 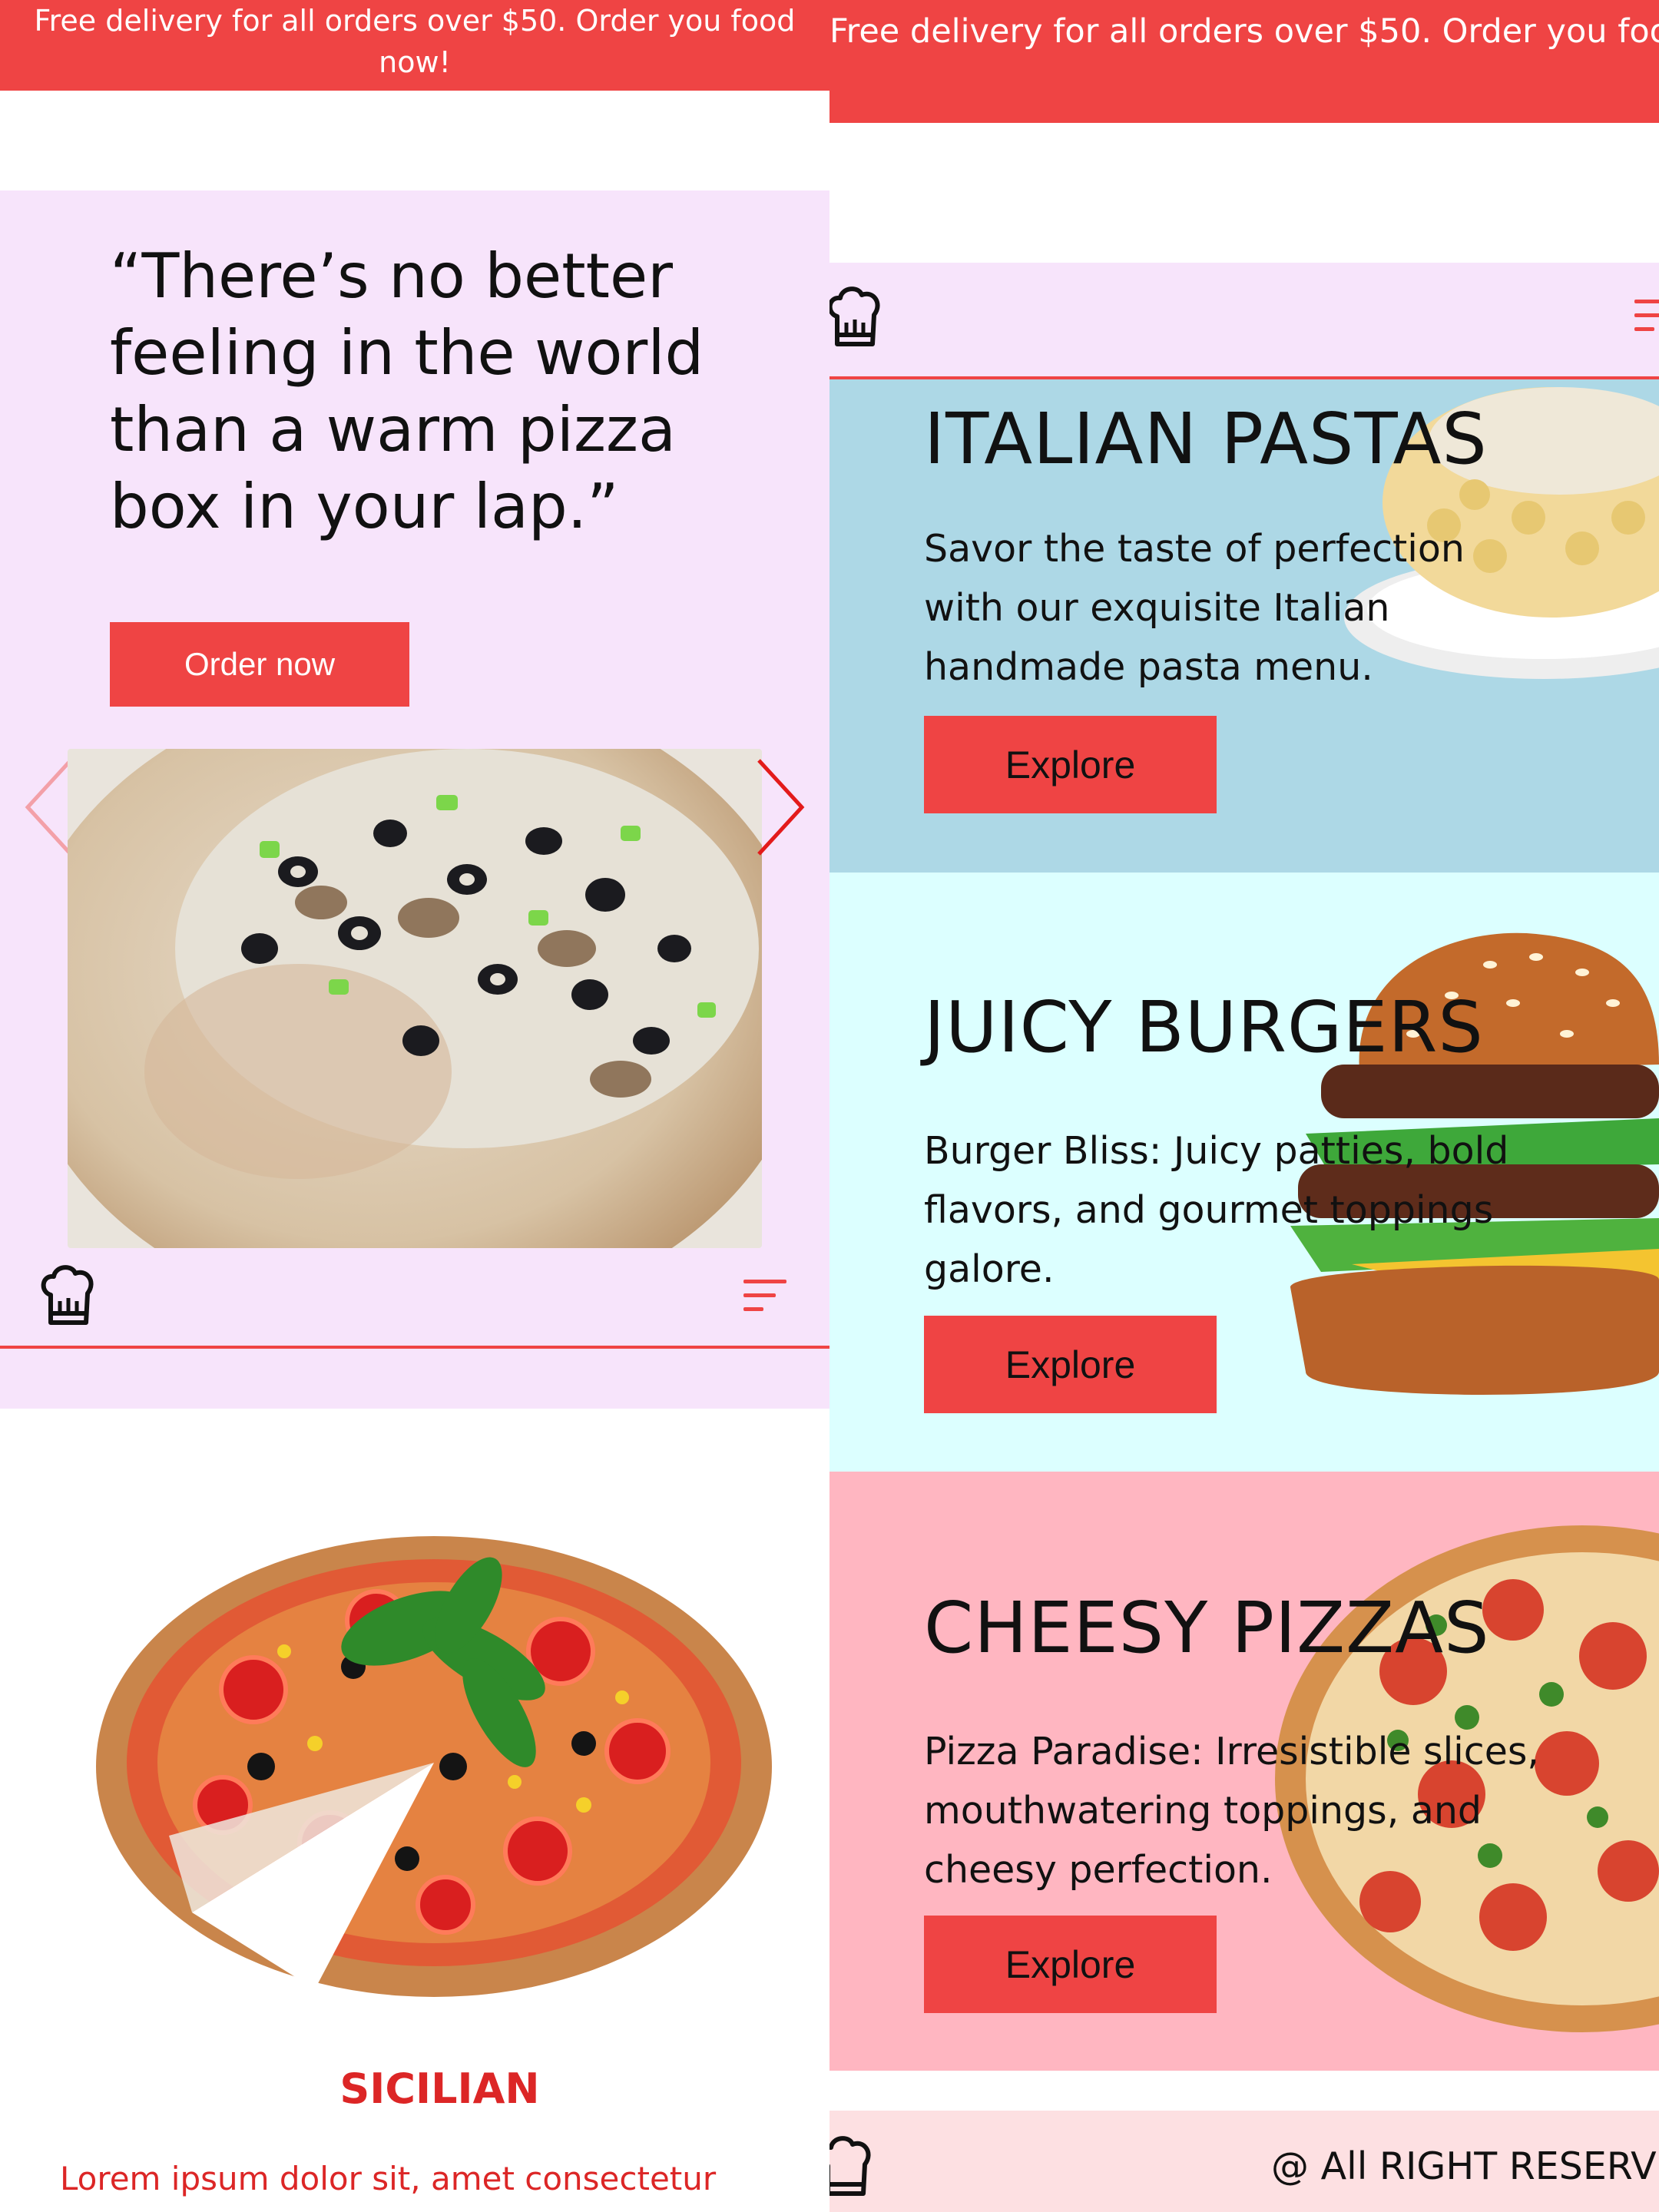 What do you see at coordinates (780, 807) in the screenshot?
I see `chevron-right-icon` at bounding box center [780, 807].